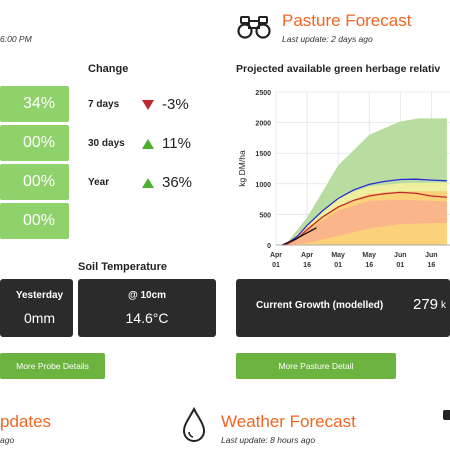  Describe the element at coordinates (426, 304) in the screenshot. I see `current-growth-value: 279` at that location.